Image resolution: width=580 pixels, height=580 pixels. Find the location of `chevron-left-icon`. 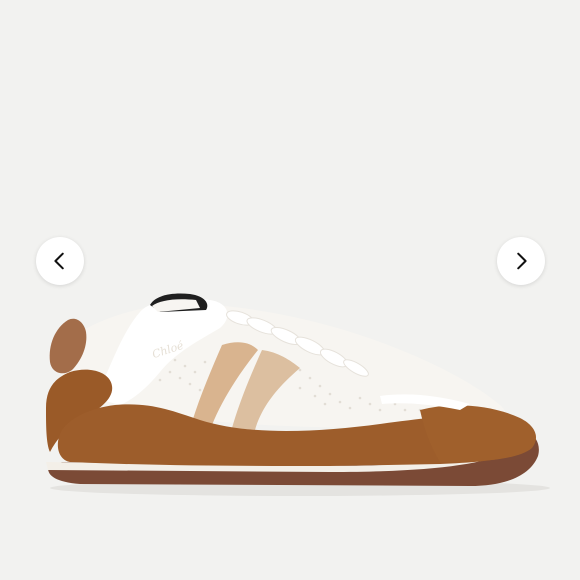

chevron-left-icon is located at coordinates (59, 261).